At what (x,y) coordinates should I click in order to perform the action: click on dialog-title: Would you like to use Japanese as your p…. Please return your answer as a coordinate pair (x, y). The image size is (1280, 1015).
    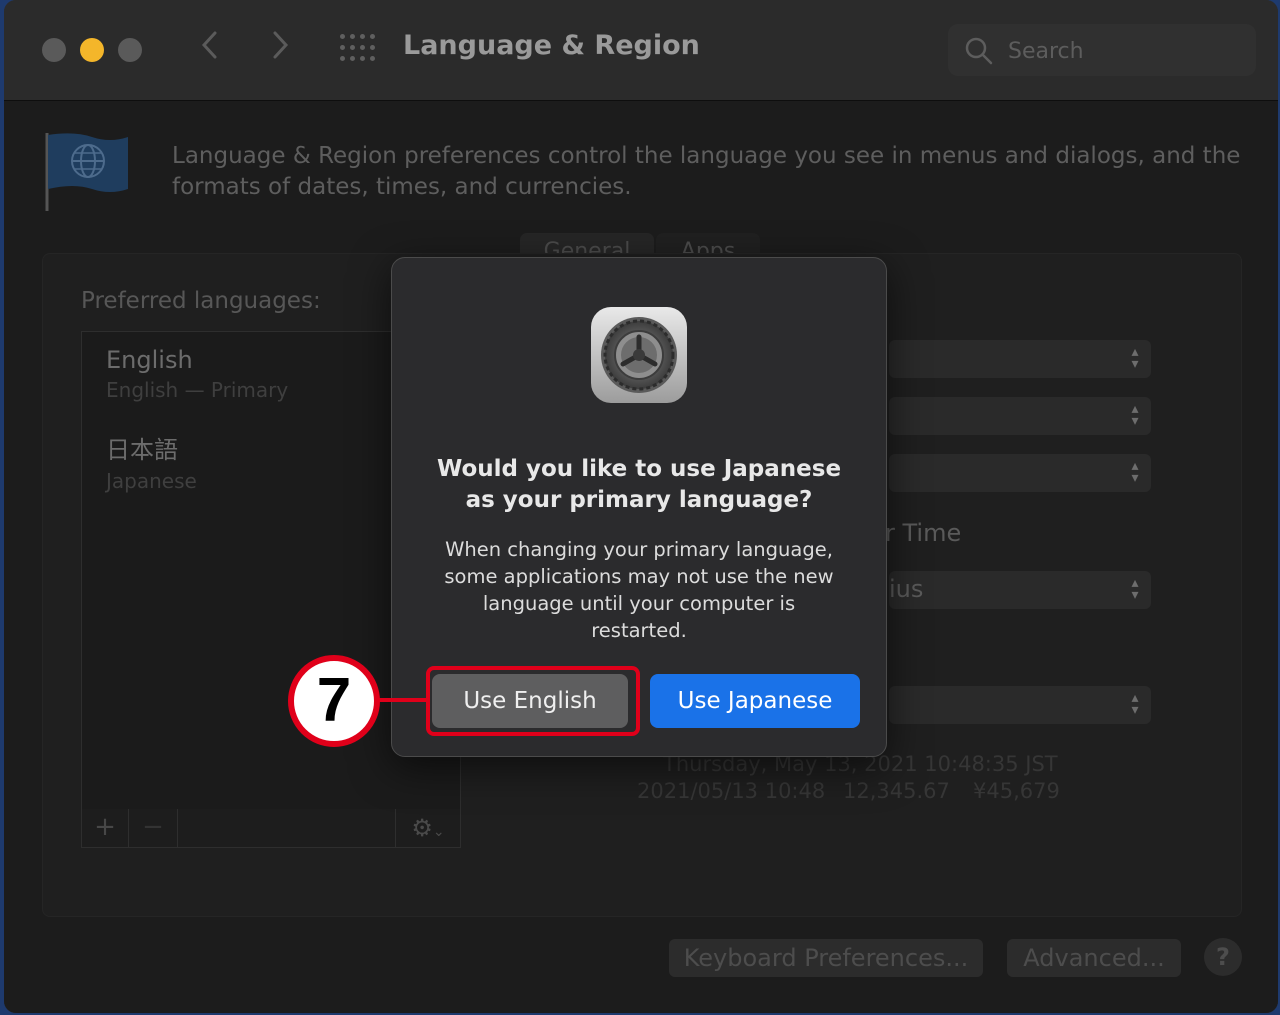
    Looking at the image, I should click on (639, 485).